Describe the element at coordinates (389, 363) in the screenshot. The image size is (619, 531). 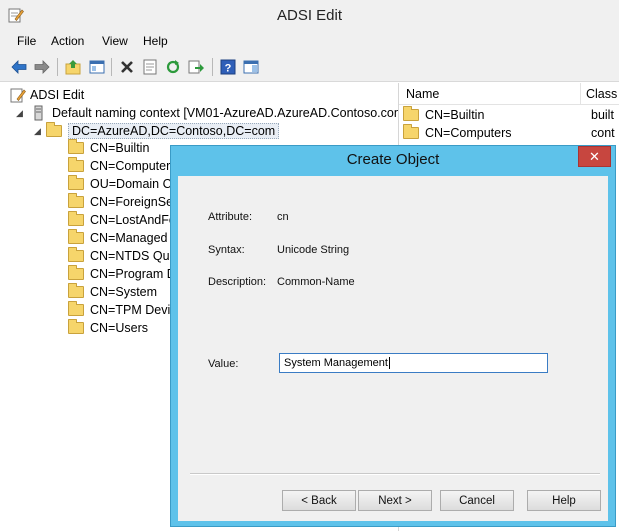
I see `text-caret` at that location.